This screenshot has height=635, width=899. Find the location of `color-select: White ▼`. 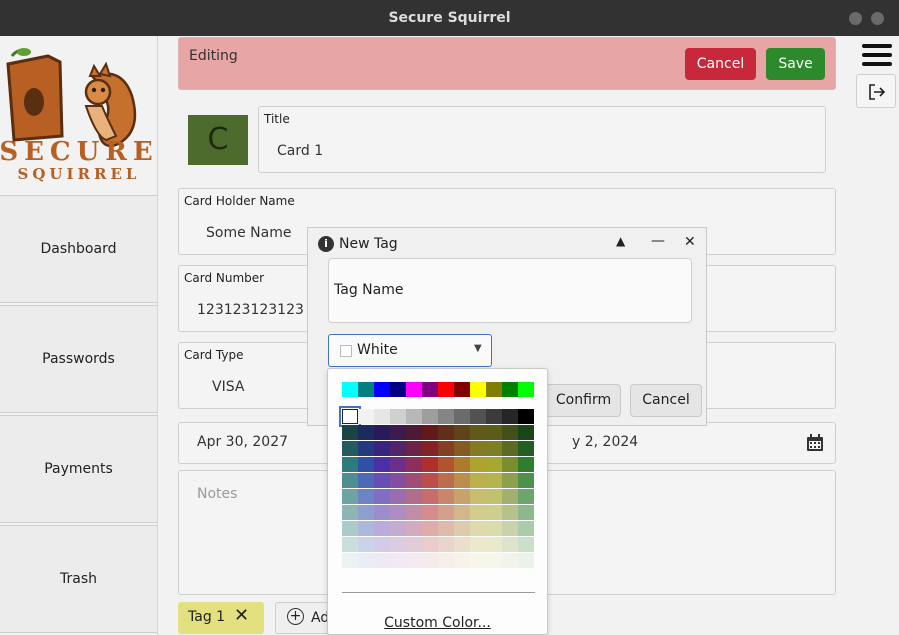

color-select: White ▼ is located at coordinates (410, 350).